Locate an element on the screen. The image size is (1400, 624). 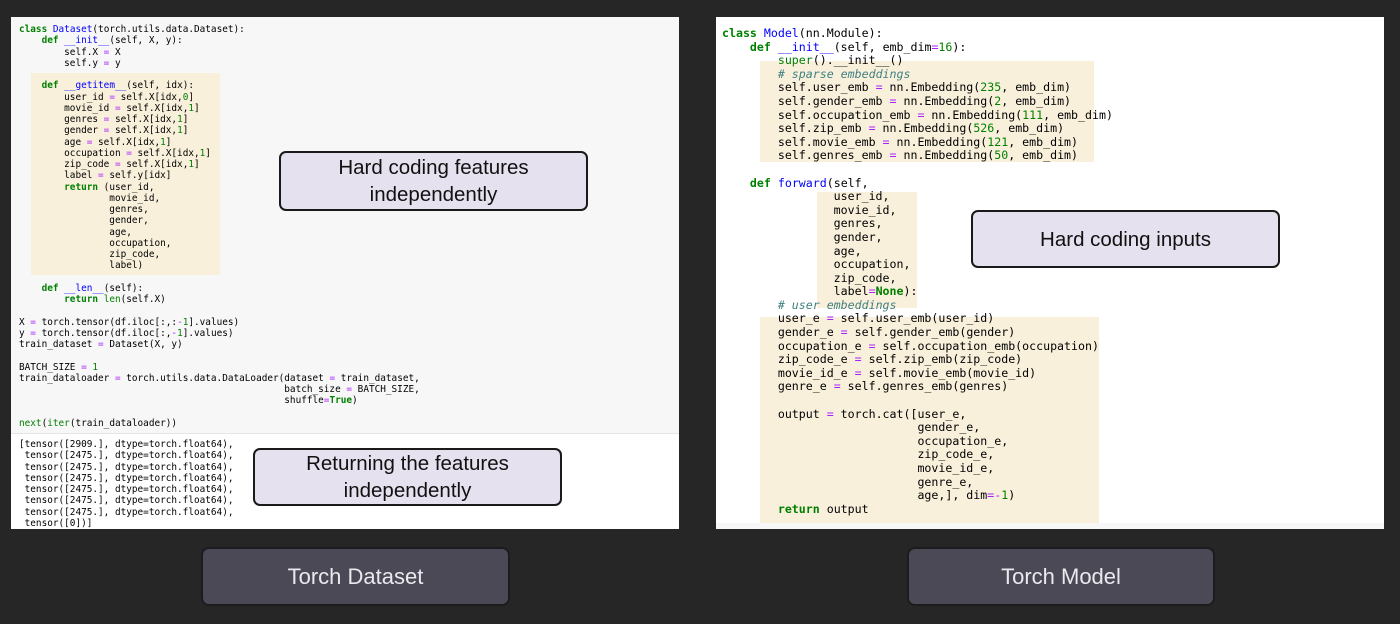
callout-hard-coding-features: Hard coding features independently is located at coordinates (433, 181).